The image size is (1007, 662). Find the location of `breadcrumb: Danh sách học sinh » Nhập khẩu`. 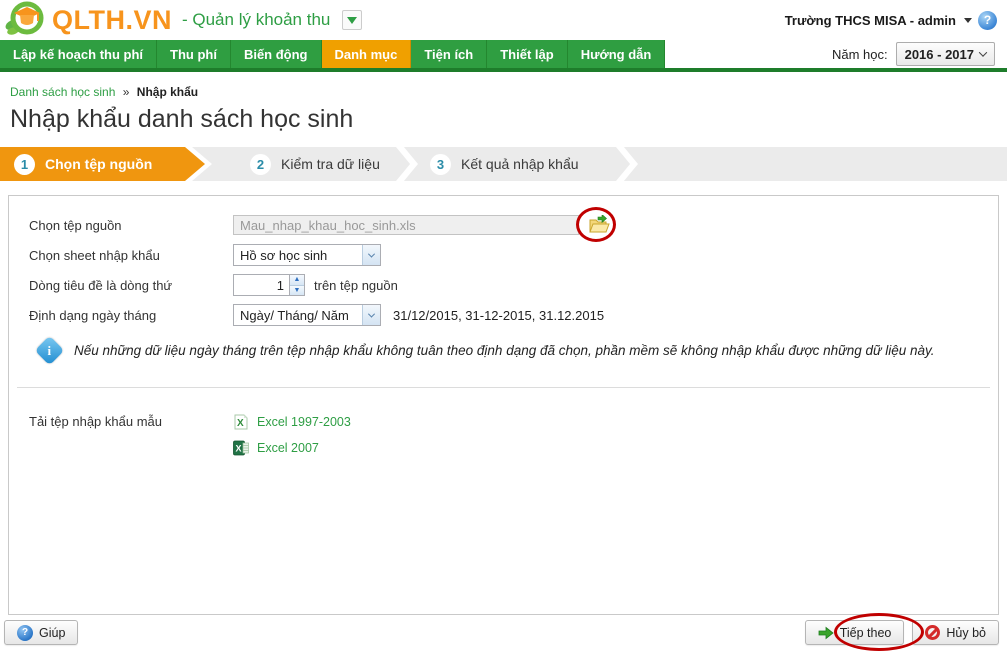

breadcrumb: Danh sách học sinh » Nhập khẩu is located at coordinates (503, 92).